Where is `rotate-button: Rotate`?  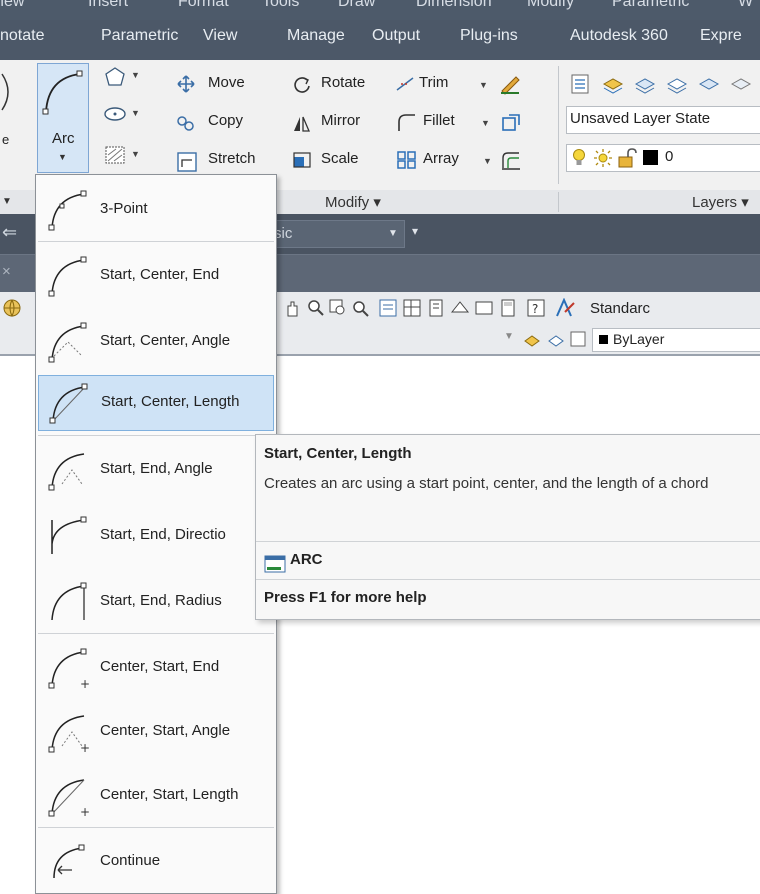 rotate-button: Rotate is located at coordinates (343, 82).